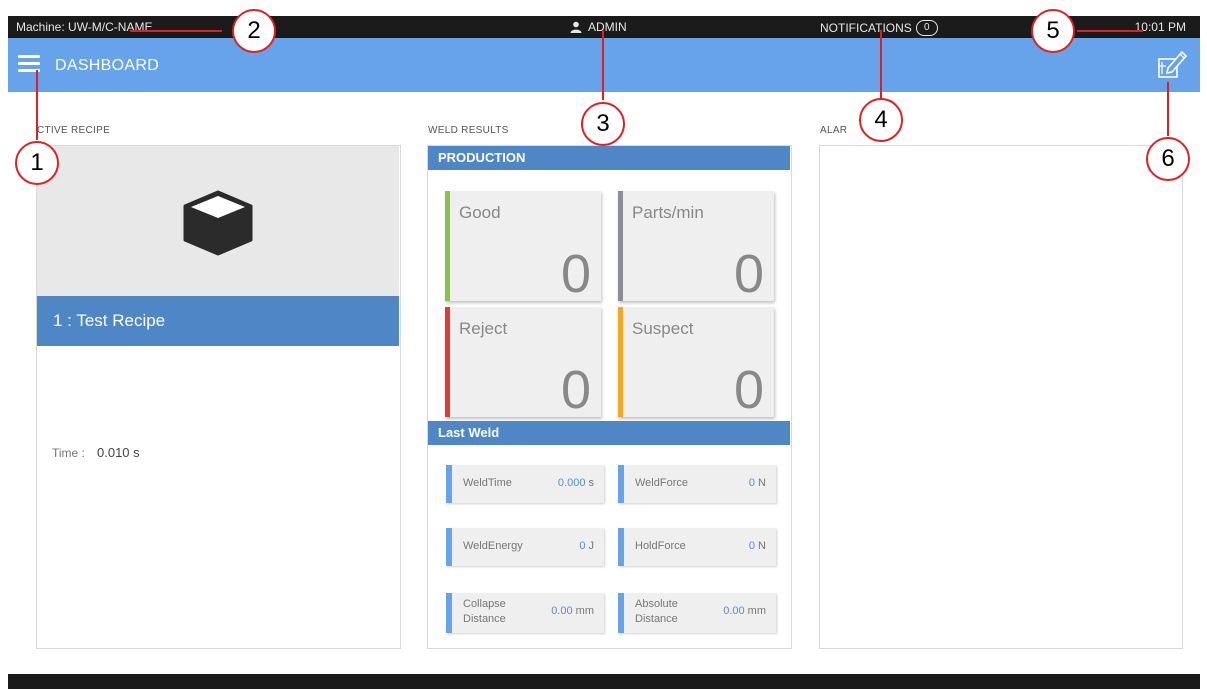 This screenshot has width=1207, height=689. What do you see at coordinates (603, 124) in the screenshot?
I see `callout-3: 3` at bounding box center [603, 124].